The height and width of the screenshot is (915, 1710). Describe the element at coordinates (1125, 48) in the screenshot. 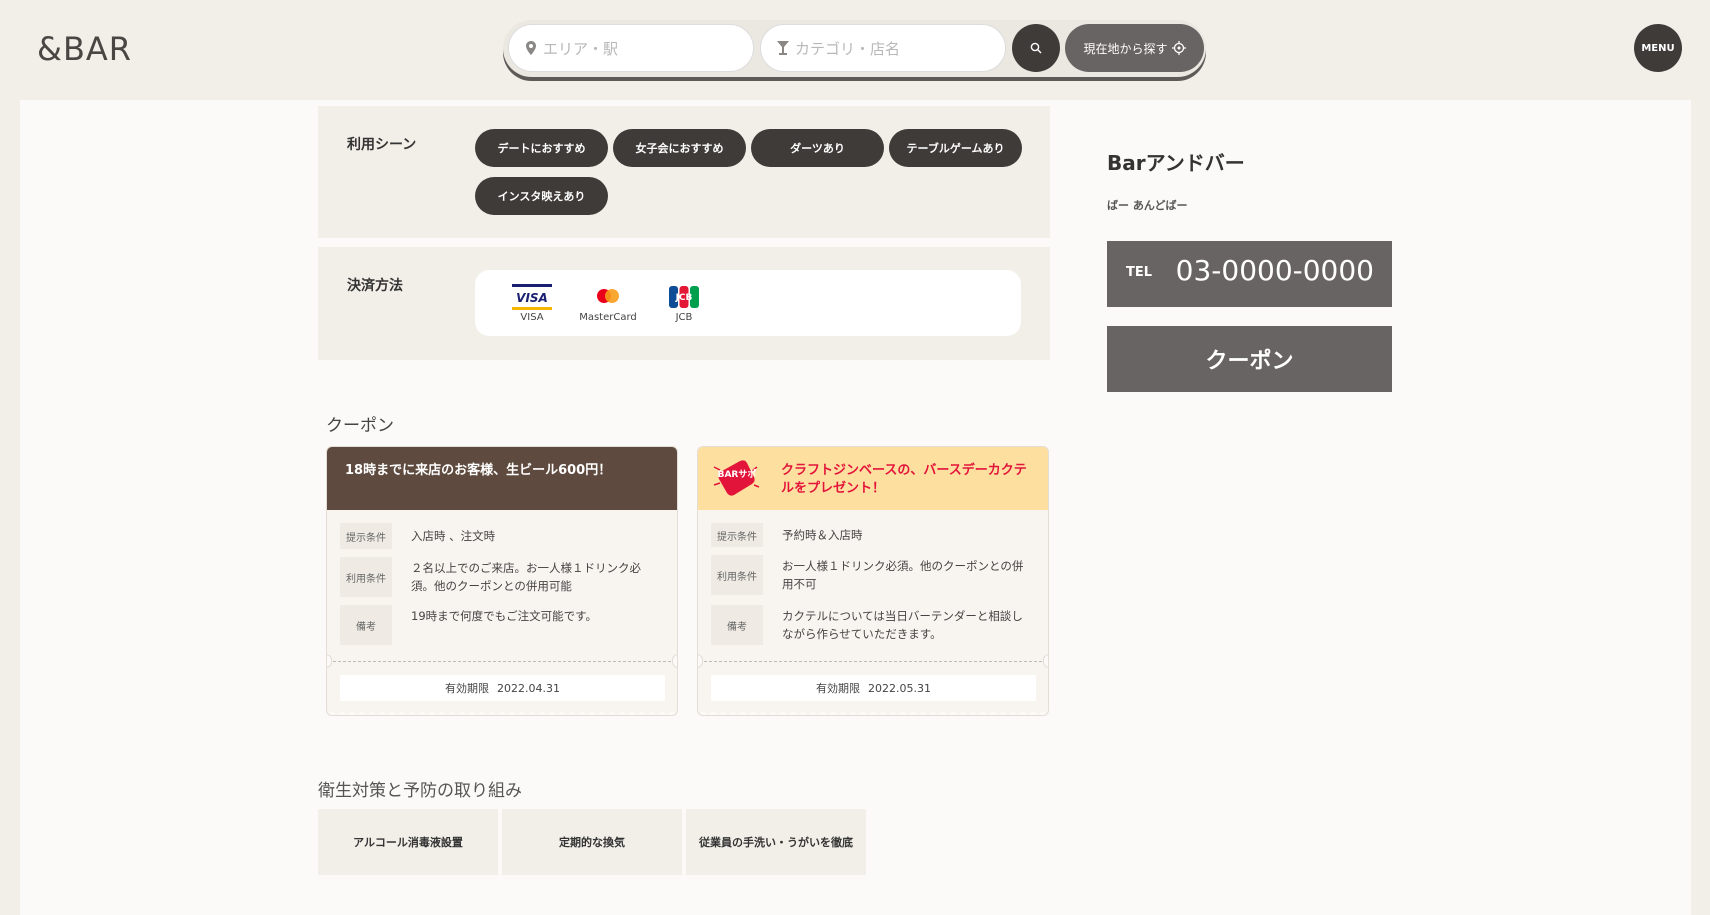

I see `current-location-label: 現在地から探す` at that location.